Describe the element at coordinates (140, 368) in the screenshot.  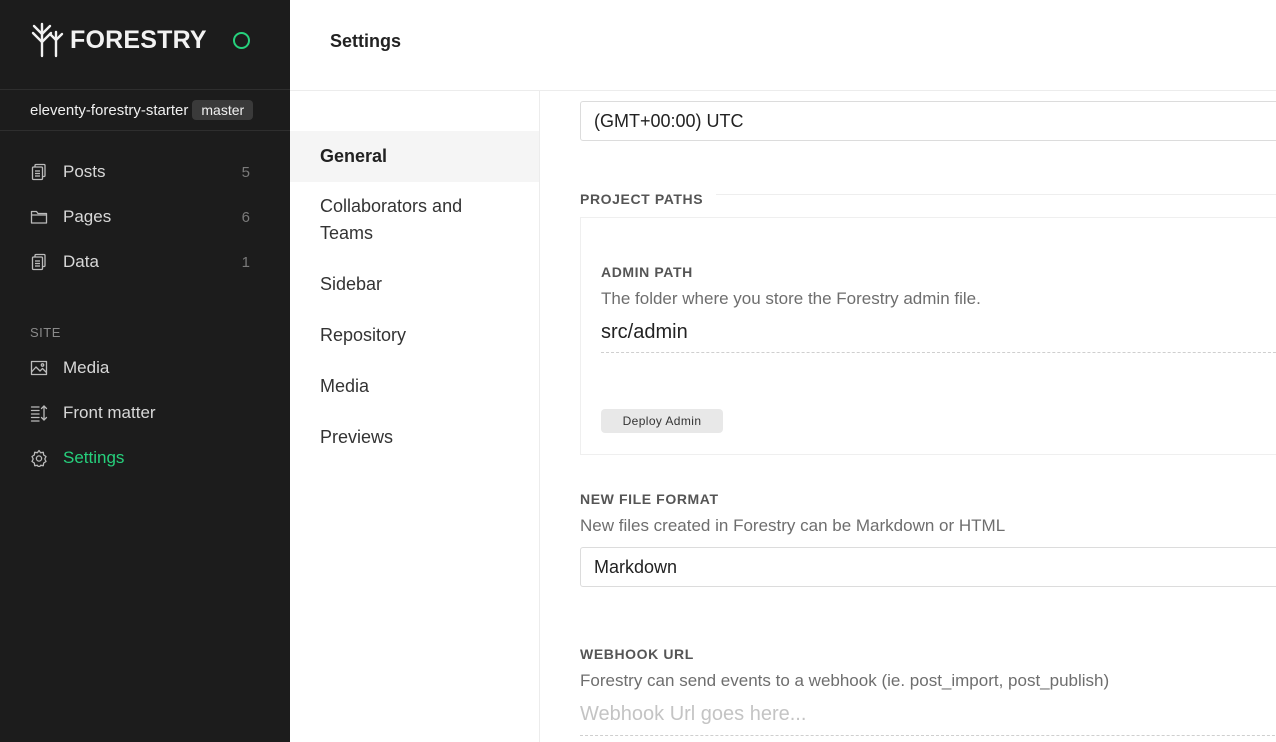
I see `sidebar-item-media: Media` at that location.